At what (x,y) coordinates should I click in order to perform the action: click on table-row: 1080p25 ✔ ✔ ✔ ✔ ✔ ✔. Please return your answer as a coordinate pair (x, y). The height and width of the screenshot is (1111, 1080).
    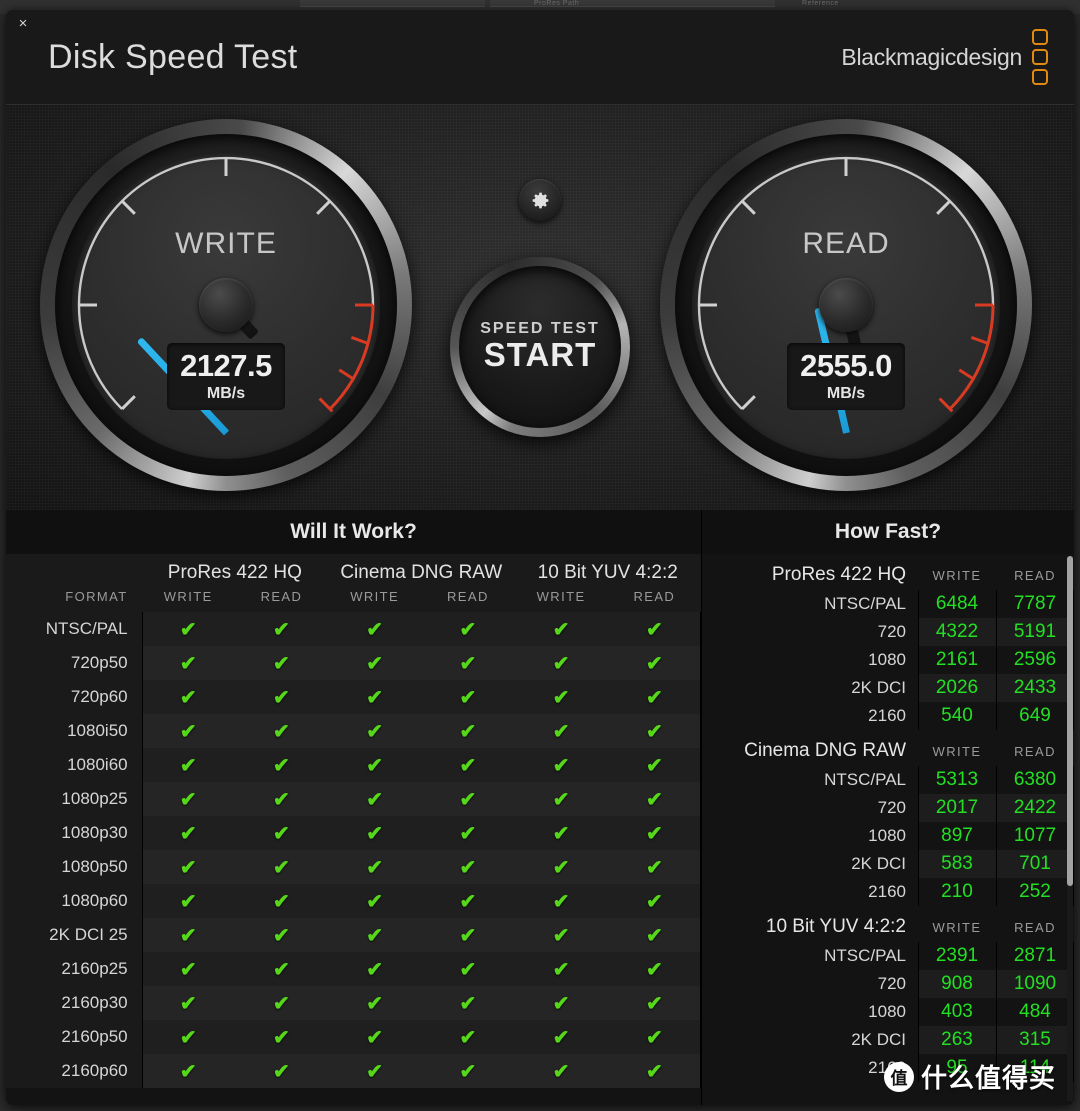
    Looking at the image, I should click on (353, 799).